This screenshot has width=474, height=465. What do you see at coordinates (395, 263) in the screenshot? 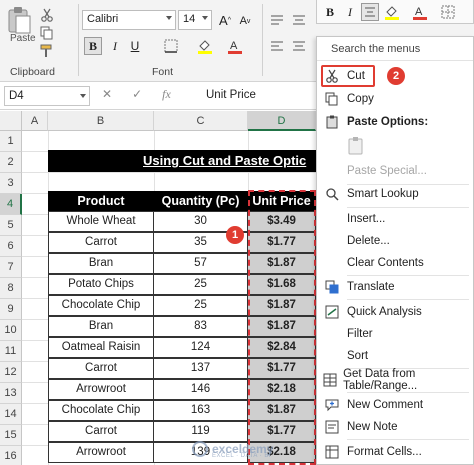
I see `menu-item-clear-contents: Clear Contents` at bounding box center [395, 263].